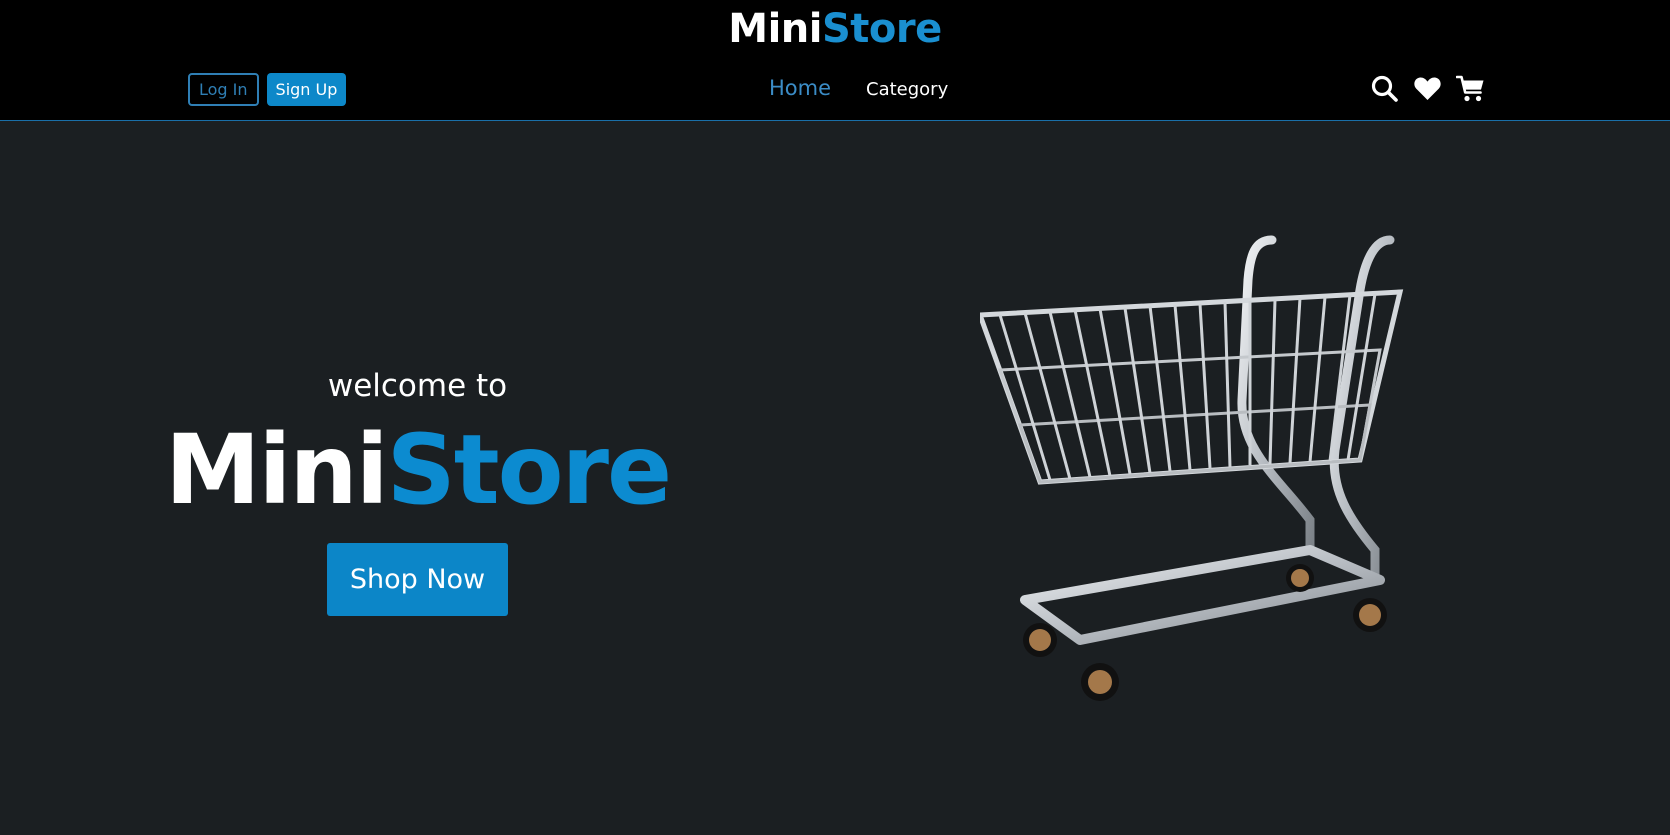 This screenshot has height=835, width=1670. What do you see at coordinates (907, 89) in the screenshot?
I see `nav-link-category: Category` at bounding box center [907, 89].